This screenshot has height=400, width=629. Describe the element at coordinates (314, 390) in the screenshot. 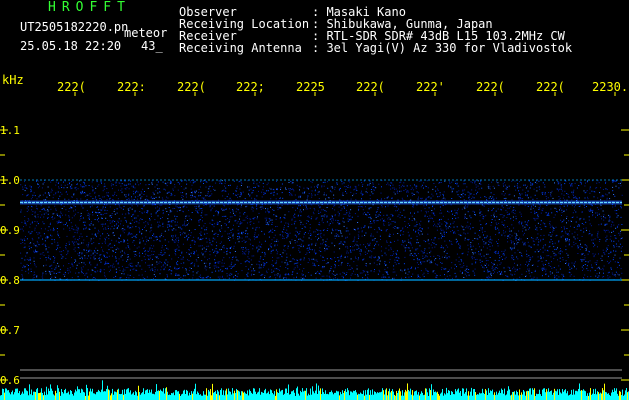

I see `amplitude-trace` at that location.